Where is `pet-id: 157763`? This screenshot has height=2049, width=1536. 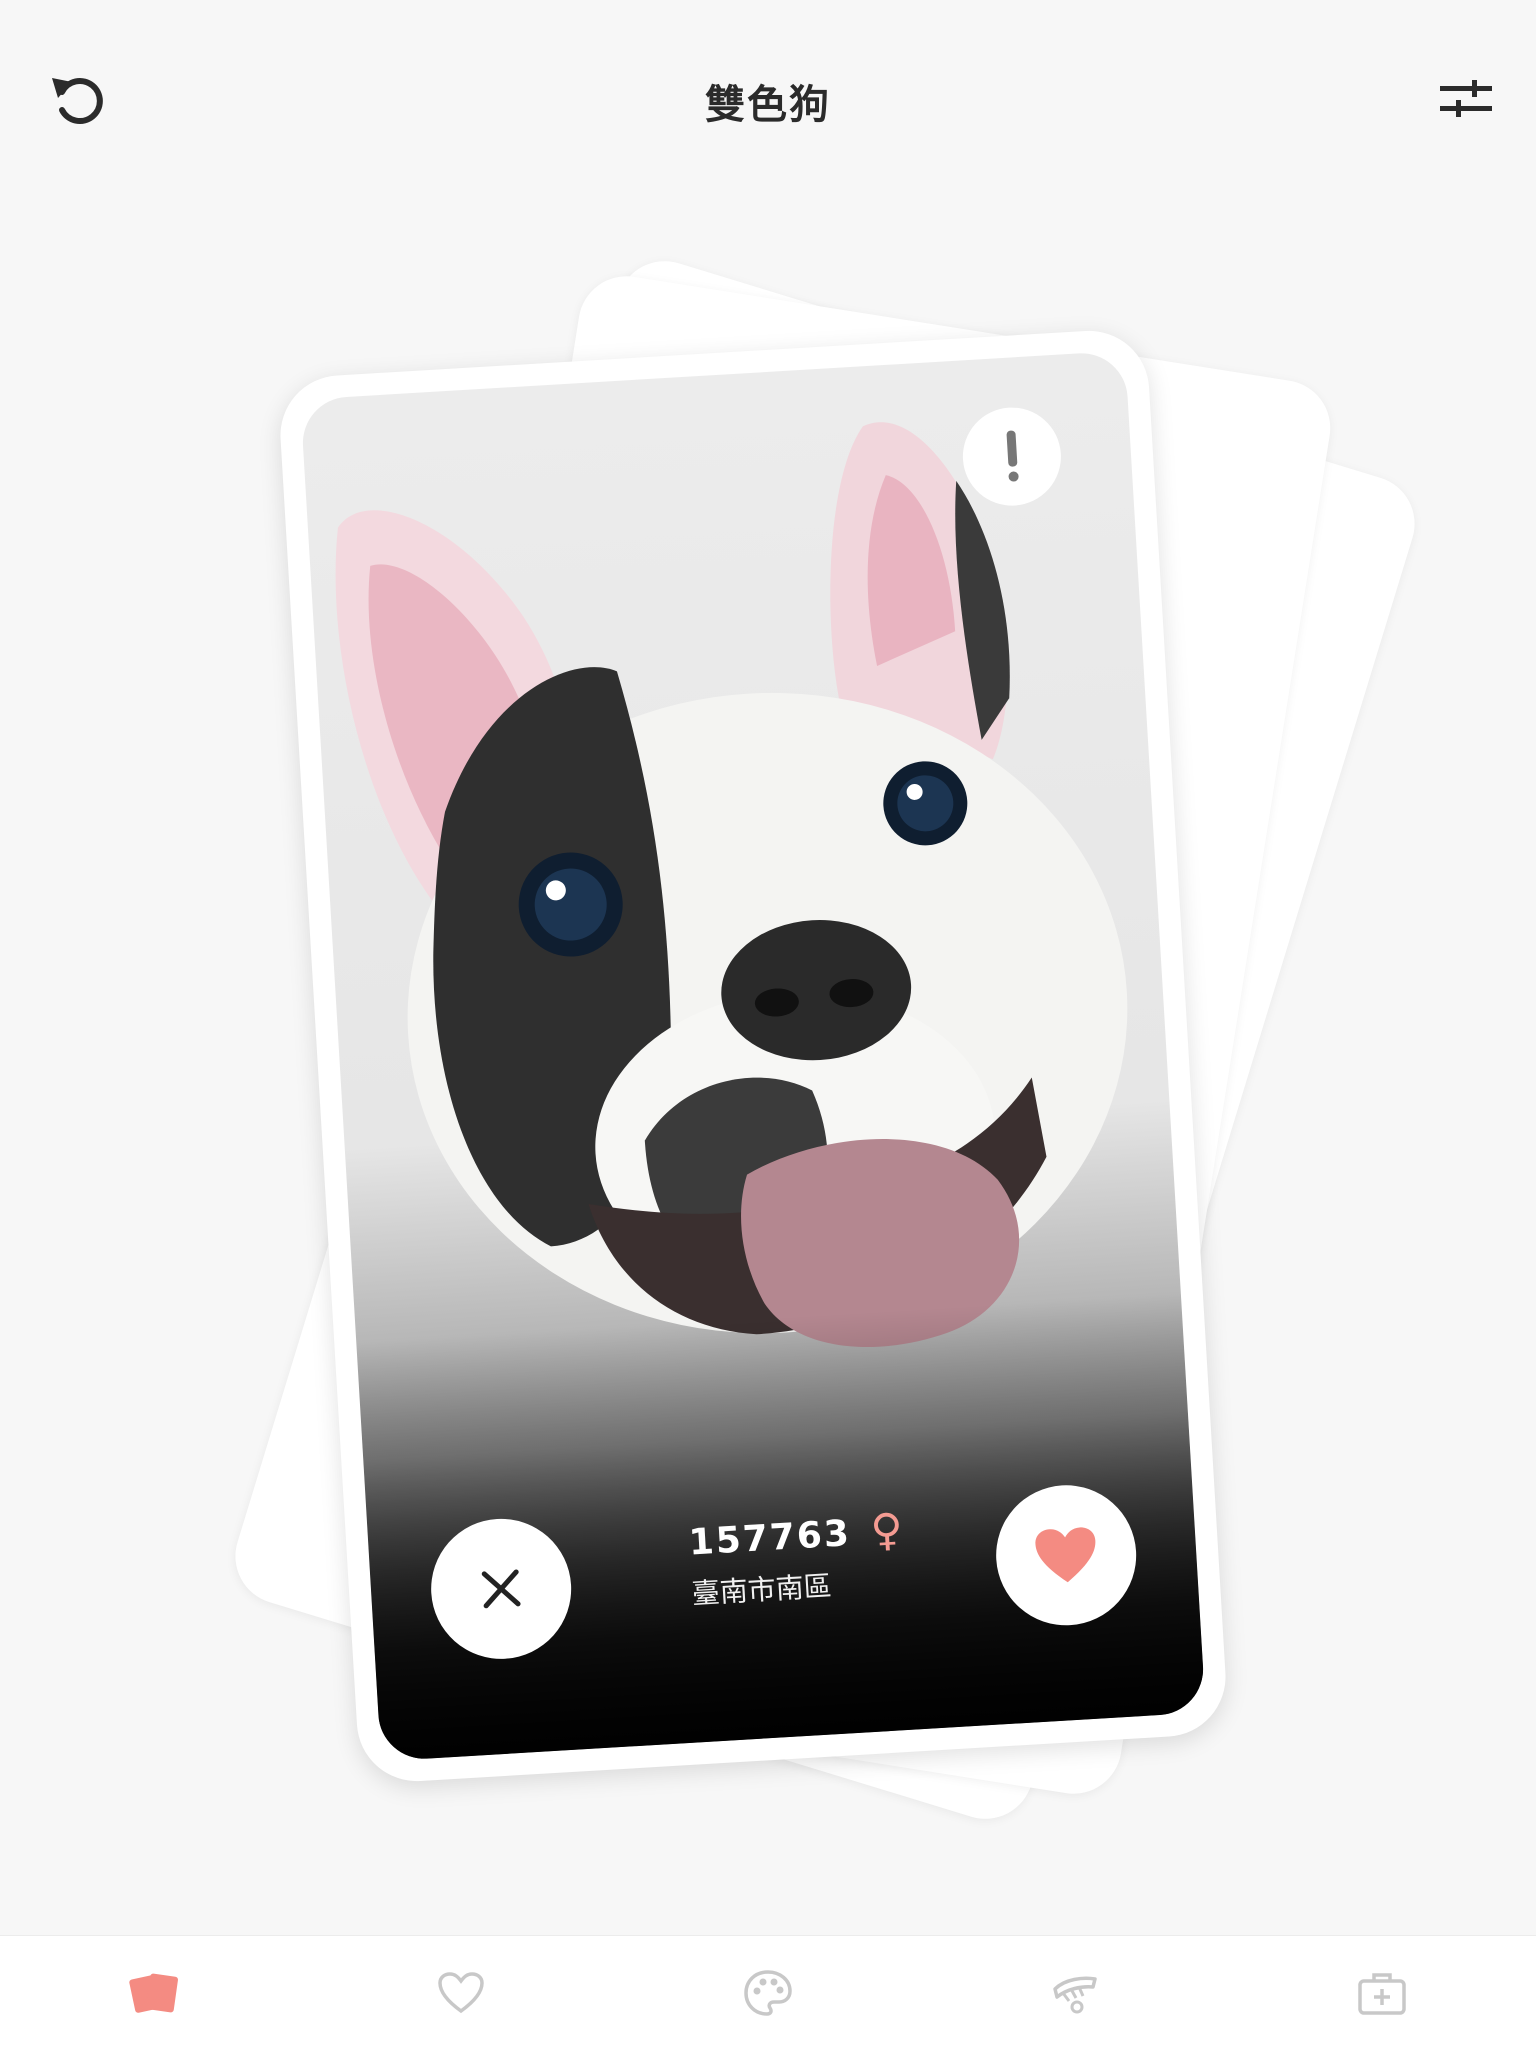 pet-id: 157763 is located at coordinates (769, 1538).